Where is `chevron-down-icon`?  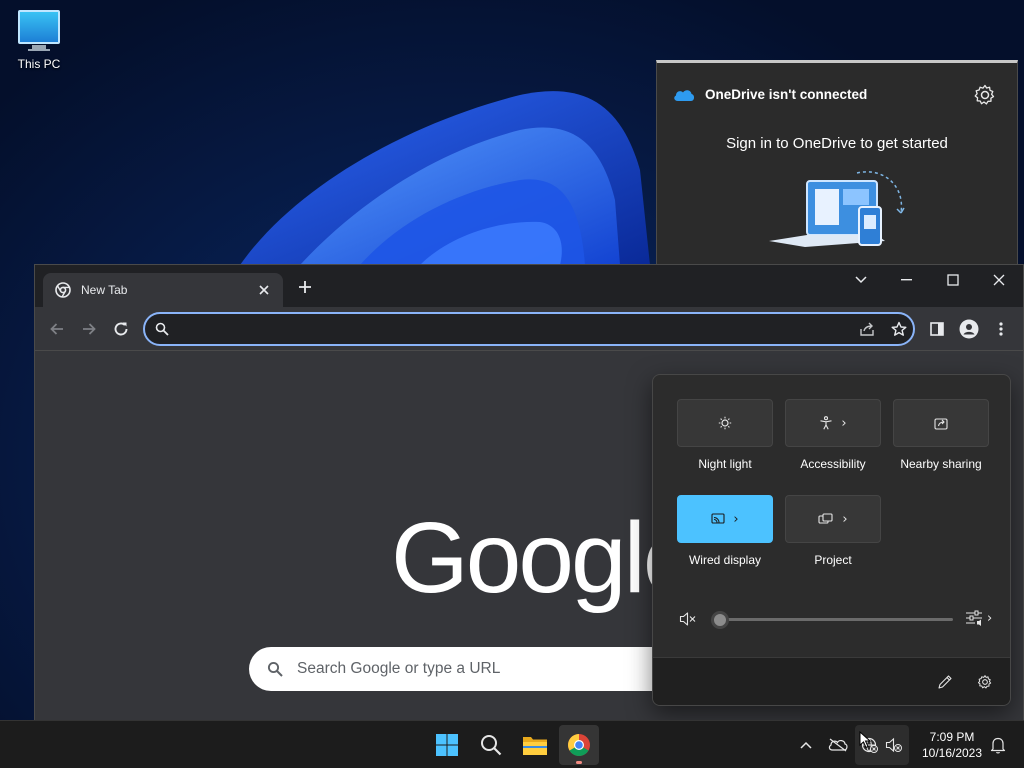
chevron-down-icon is located at coordinates (861, 280).